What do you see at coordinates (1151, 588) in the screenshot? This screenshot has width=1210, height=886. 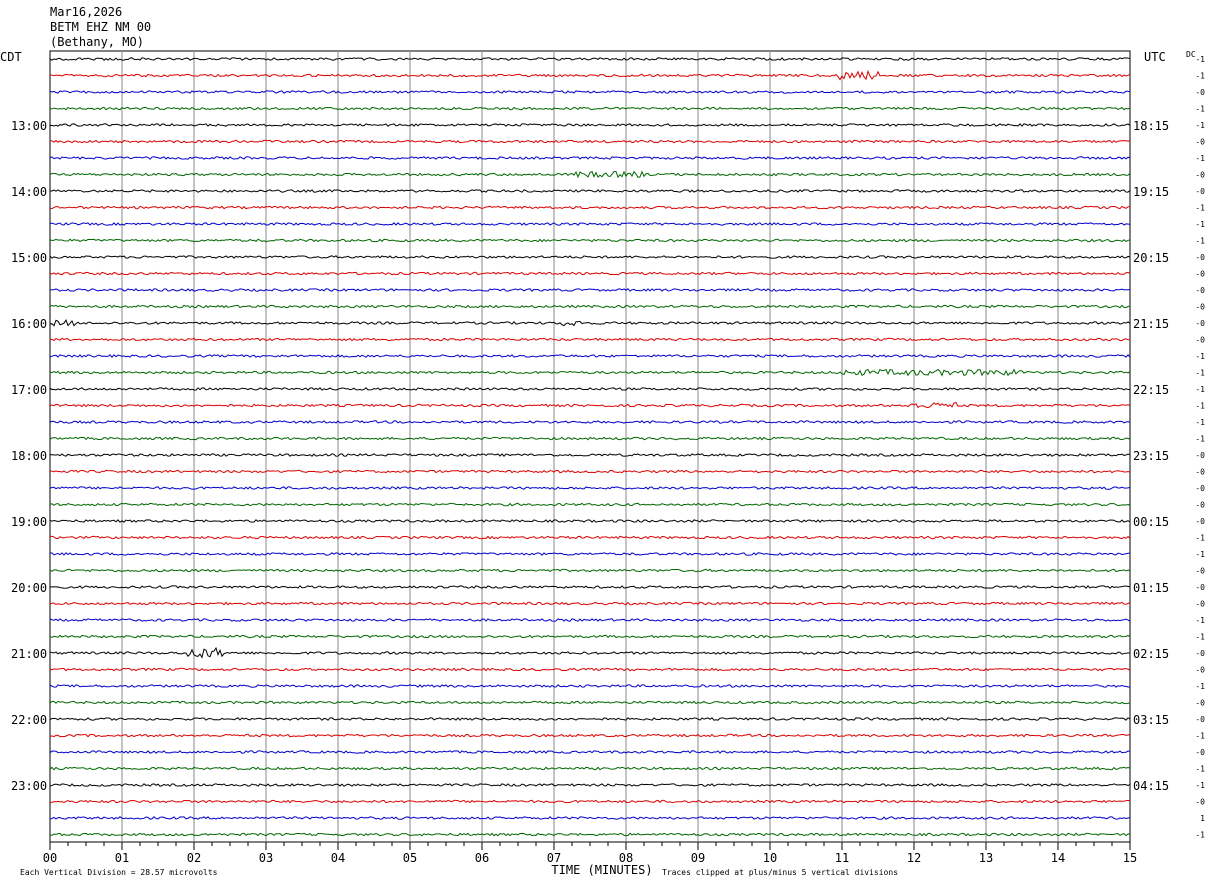 I see `utc-hour-label: 01:15` at bounding box center [1151, 588].